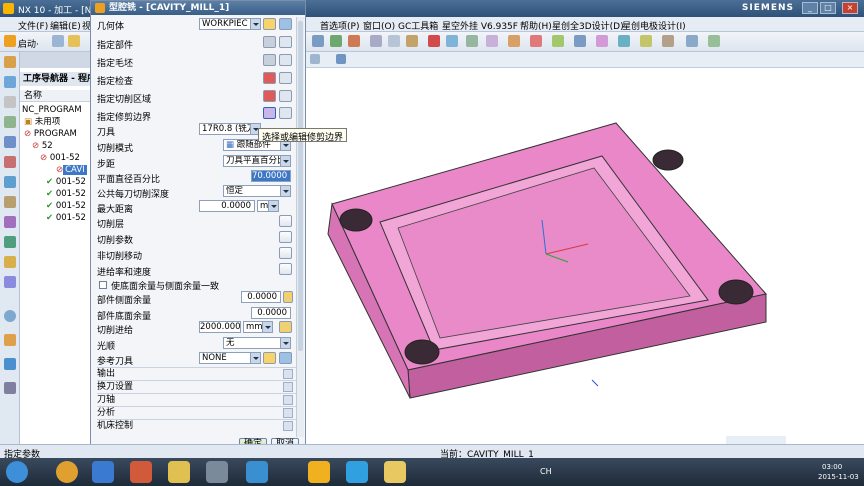  What do you see at coordinates (269, 24) in the screenshot?
I see `new-geometry-button` at bounding box center [269, 24].